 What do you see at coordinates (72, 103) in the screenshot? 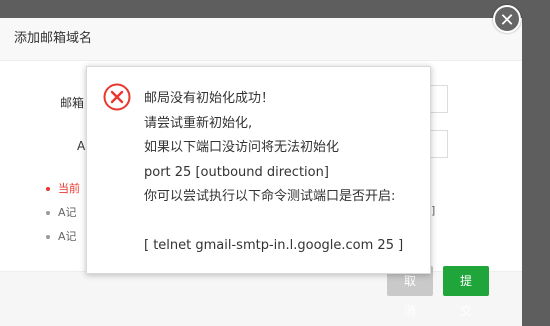
I see `field-label-mailbox: 邮箱` at bounding box center [72, 103].